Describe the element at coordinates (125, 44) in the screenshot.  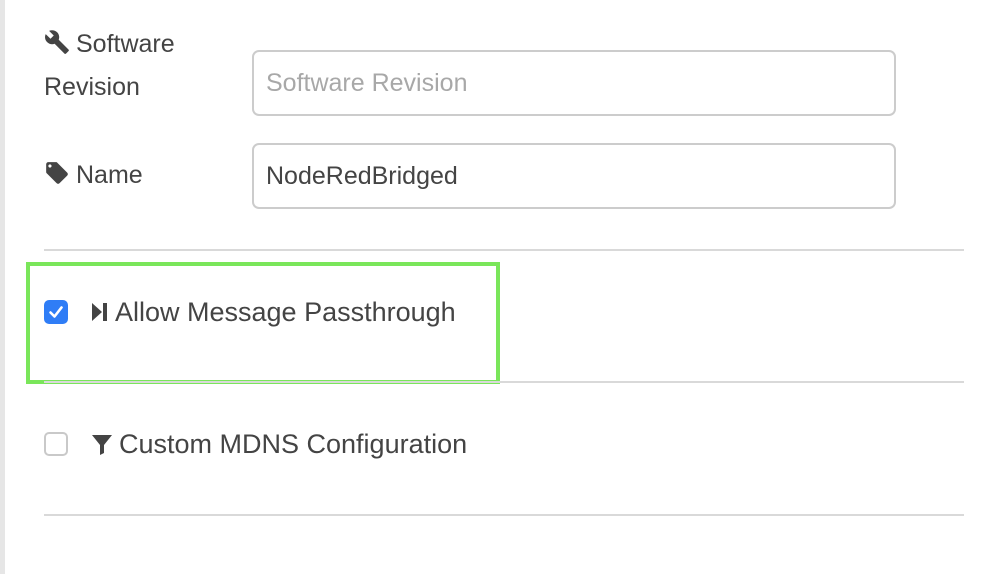
I see `software-revision-label-line1: Software` at that location.